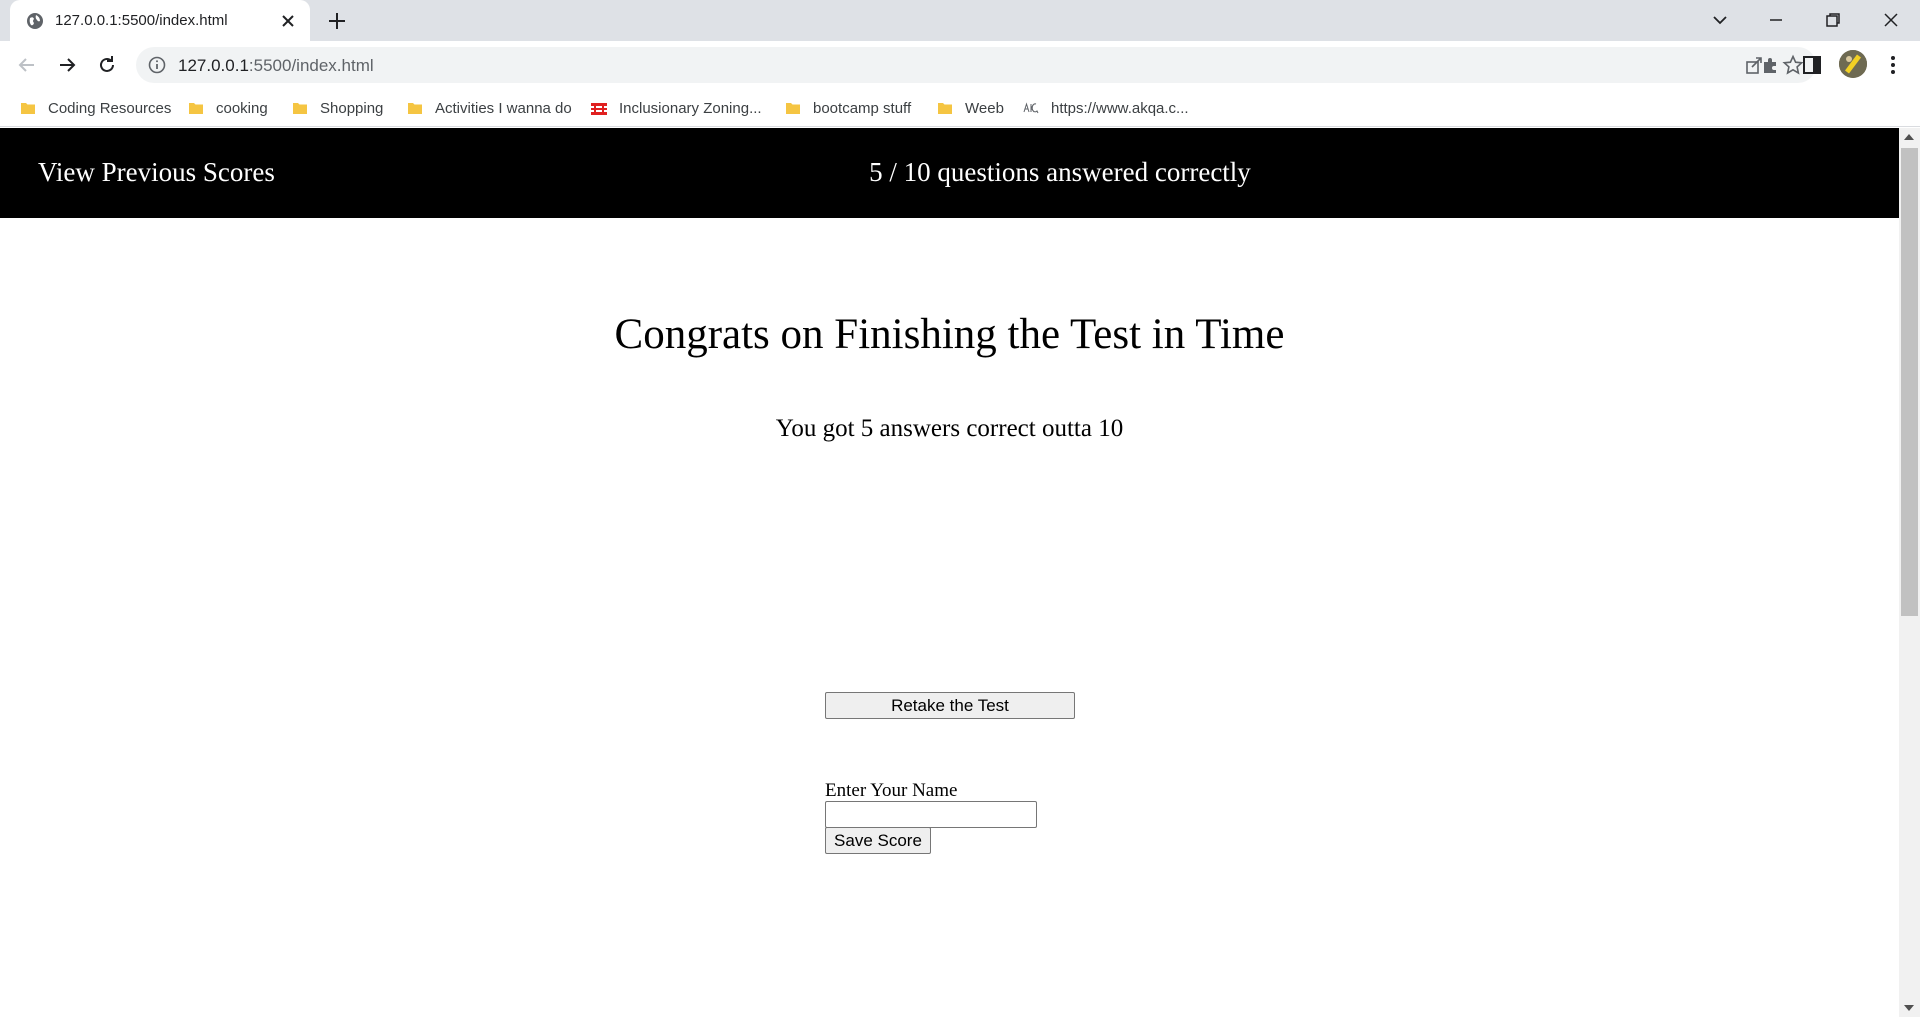  What do you see at coordinates (110, 108) in the screenshot?
I see `bookmark-label: Coding Resources` at bounding box center [110, 108].